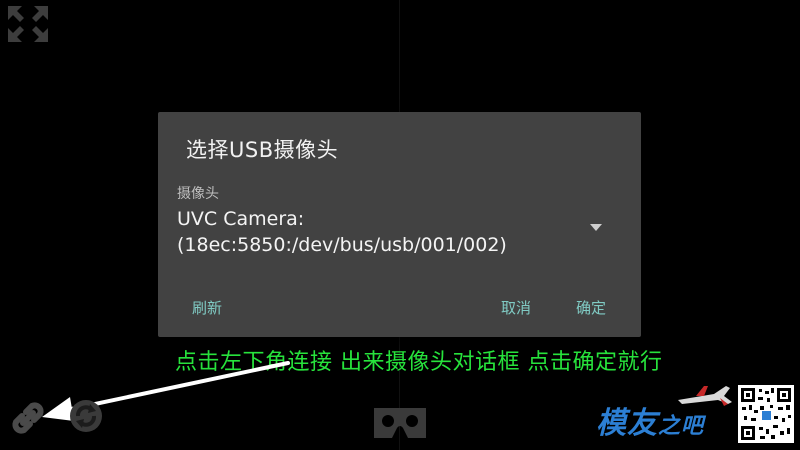  I want to click on qr-code-icon, so click(766, 414).